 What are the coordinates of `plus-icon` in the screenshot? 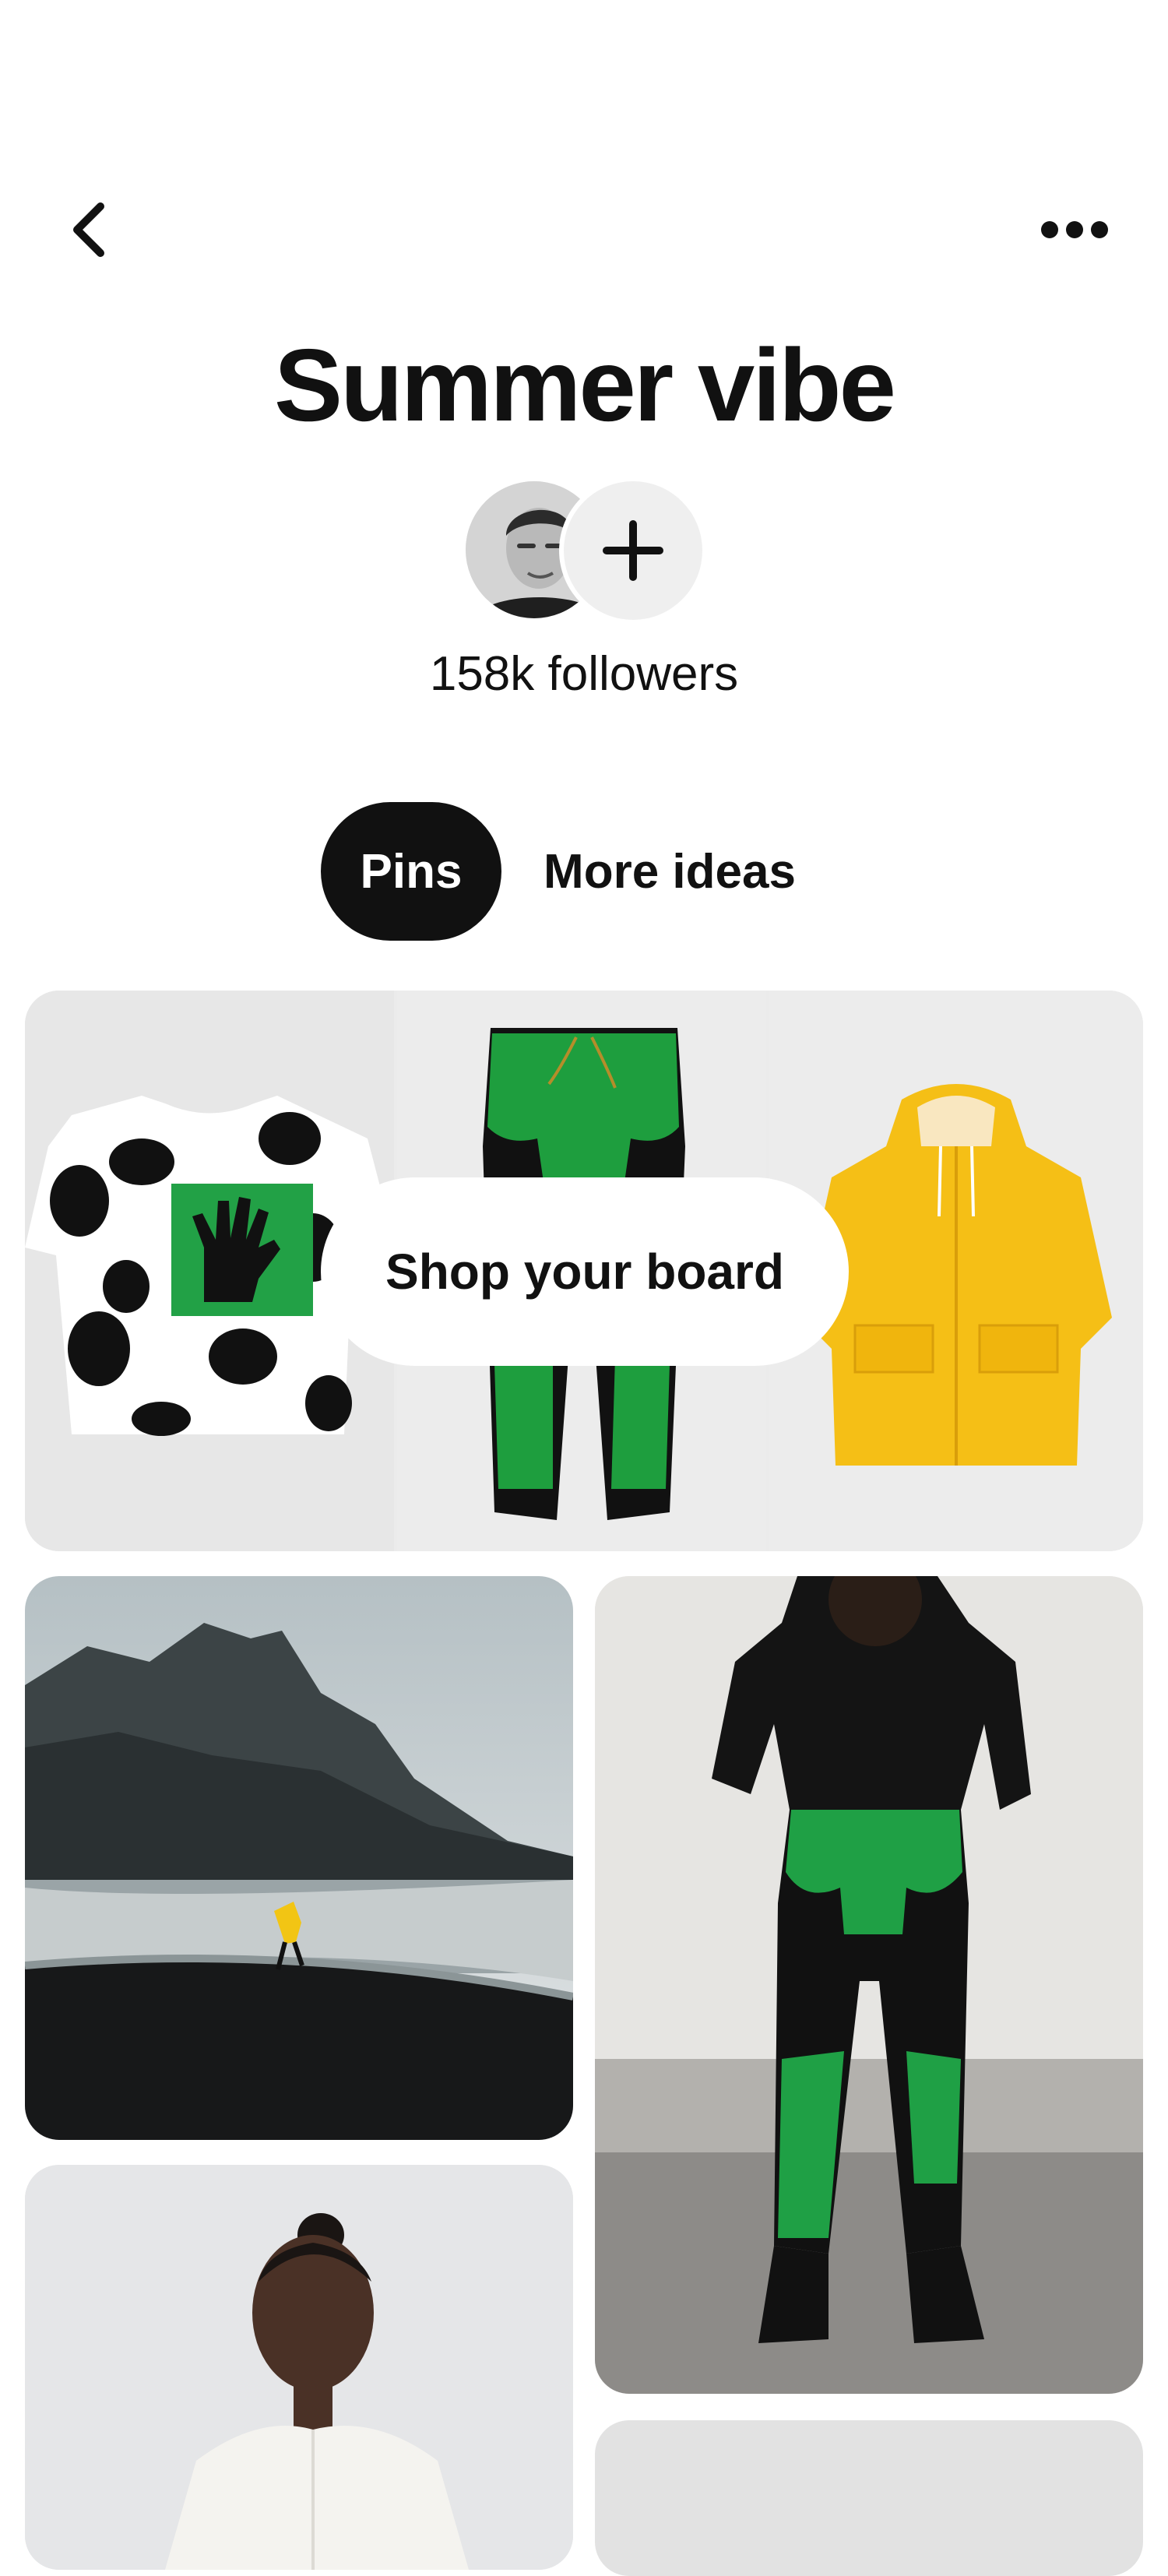 It's located at (633, 550).